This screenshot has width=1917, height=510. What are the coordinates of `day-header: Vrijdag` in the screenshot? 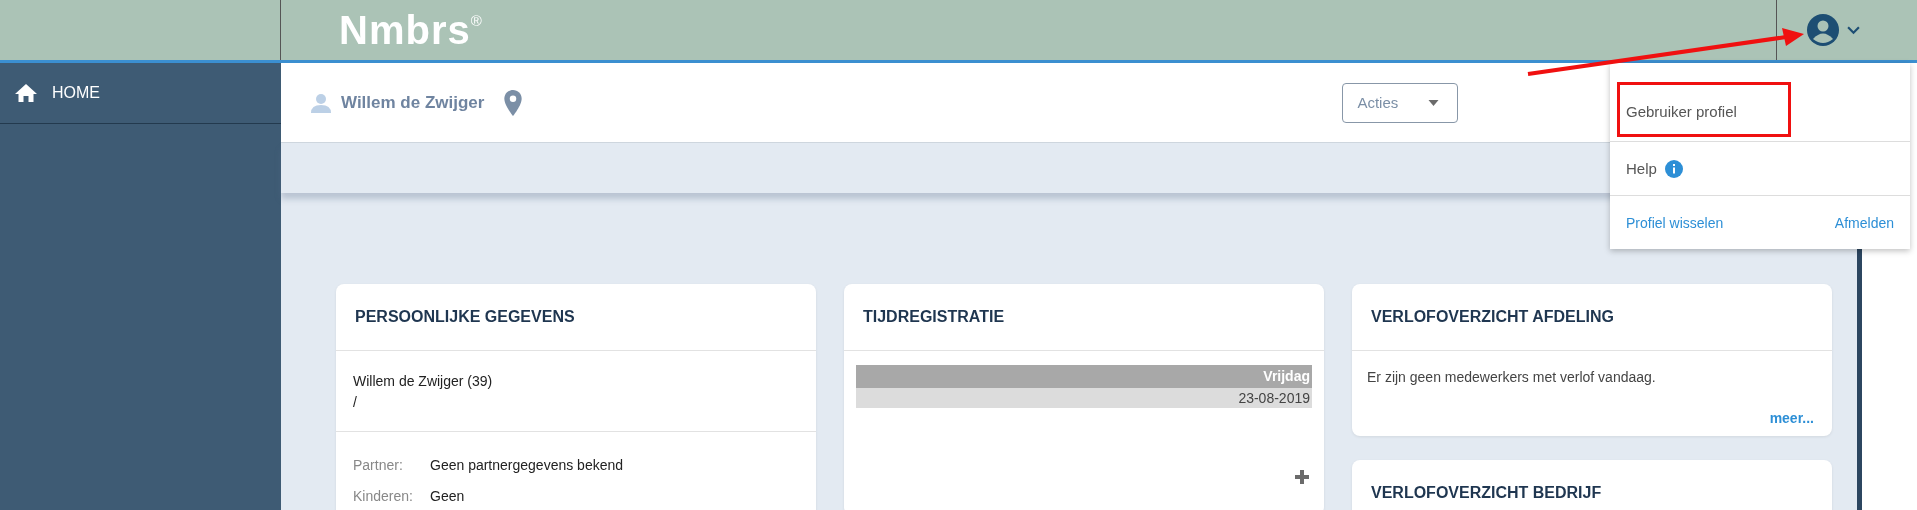 It's located at (1084, 376).